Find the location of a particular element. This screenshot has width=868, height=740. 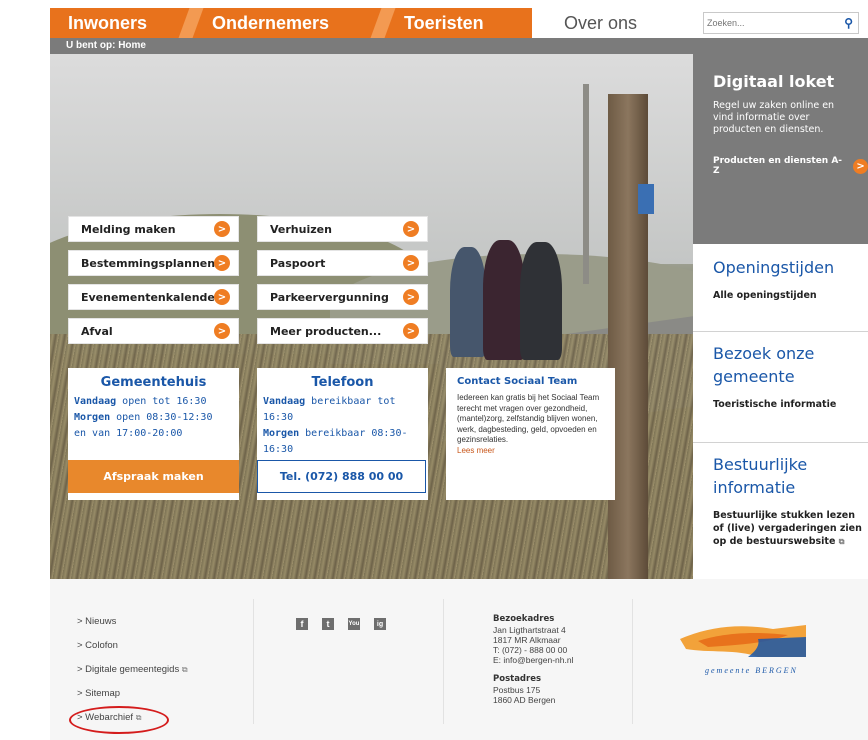

link-verhuizen: Verhuizen > is located at coordinates (342, 229).